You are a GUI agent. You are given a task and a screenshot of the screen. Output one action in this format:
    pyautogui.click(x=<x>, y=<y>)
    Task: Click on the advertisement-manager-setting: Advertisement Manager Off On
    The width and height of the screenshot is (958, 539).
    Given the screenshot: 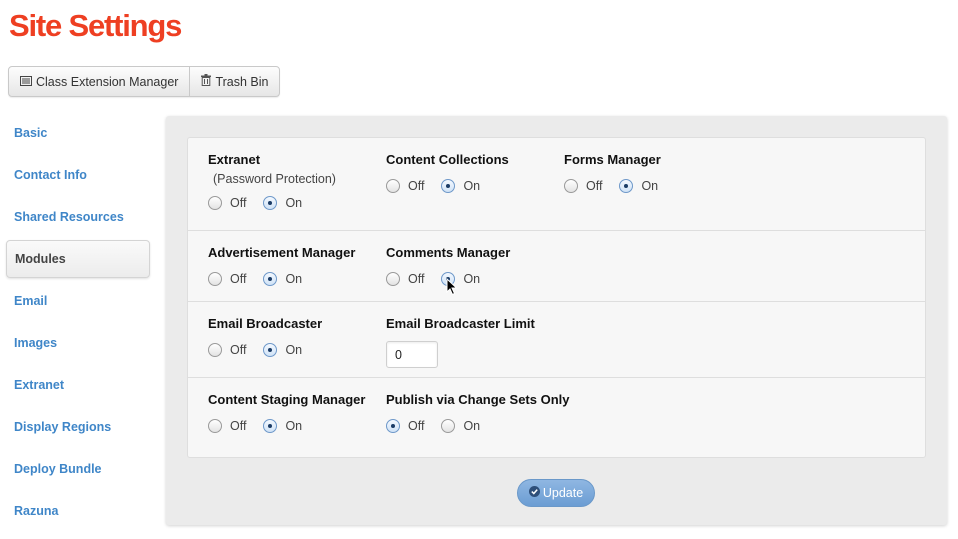 What is the action you would take?
    pyautogui.click(x=281, y=265)
    